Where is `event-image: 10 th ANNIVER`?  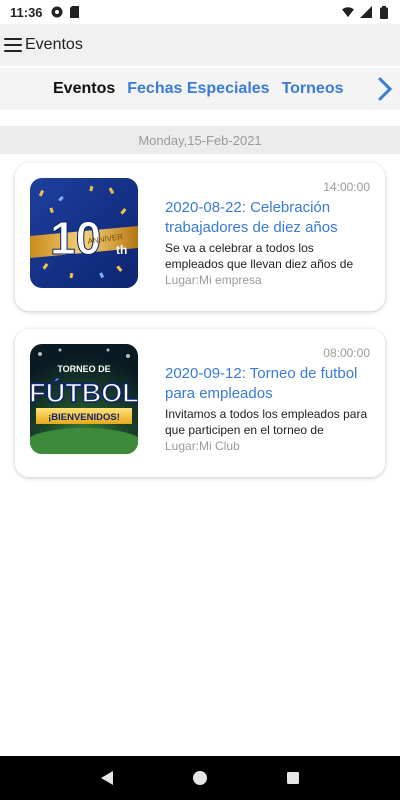
event-image: 10 th ANNIVER is located at coordinates (84, 233).